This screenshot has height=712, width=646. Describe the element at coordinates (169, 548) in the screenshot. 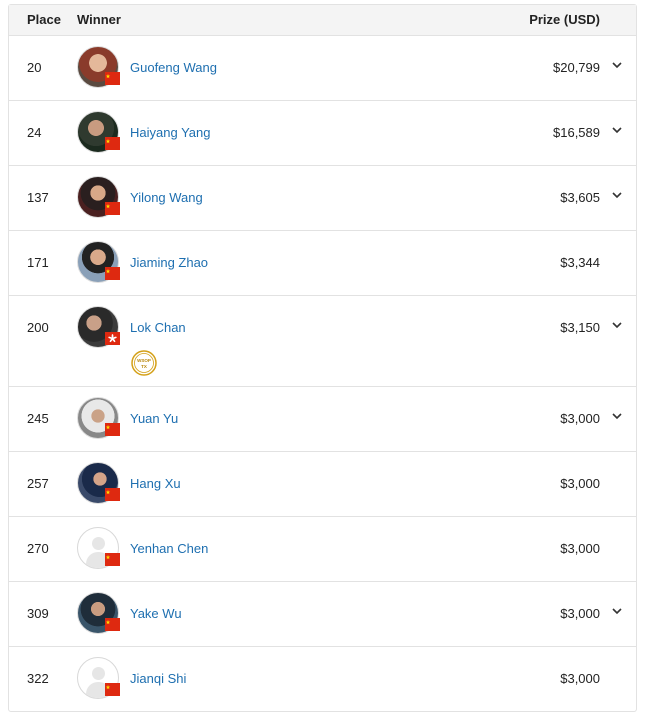

I see `winner-name-link: Yenhan Chen` at that location.